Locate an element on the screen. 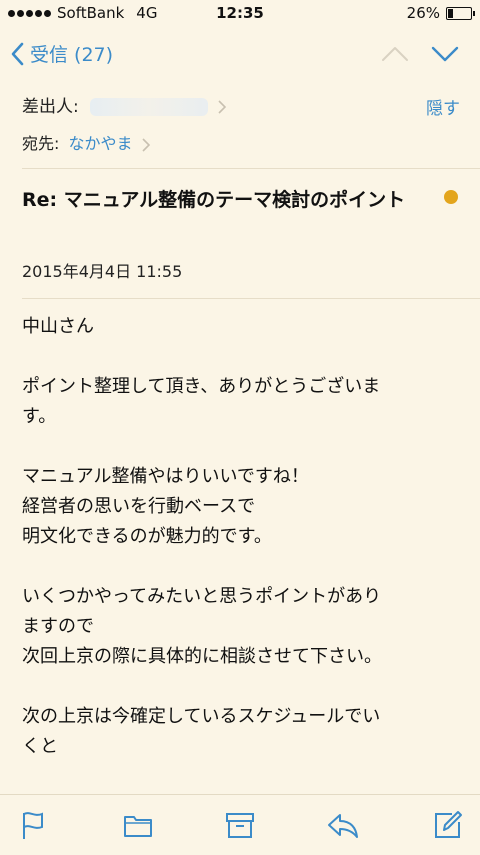 This screenshot has height=855, width=480. body-line: 中山さん is located at coordinates (58, 326).